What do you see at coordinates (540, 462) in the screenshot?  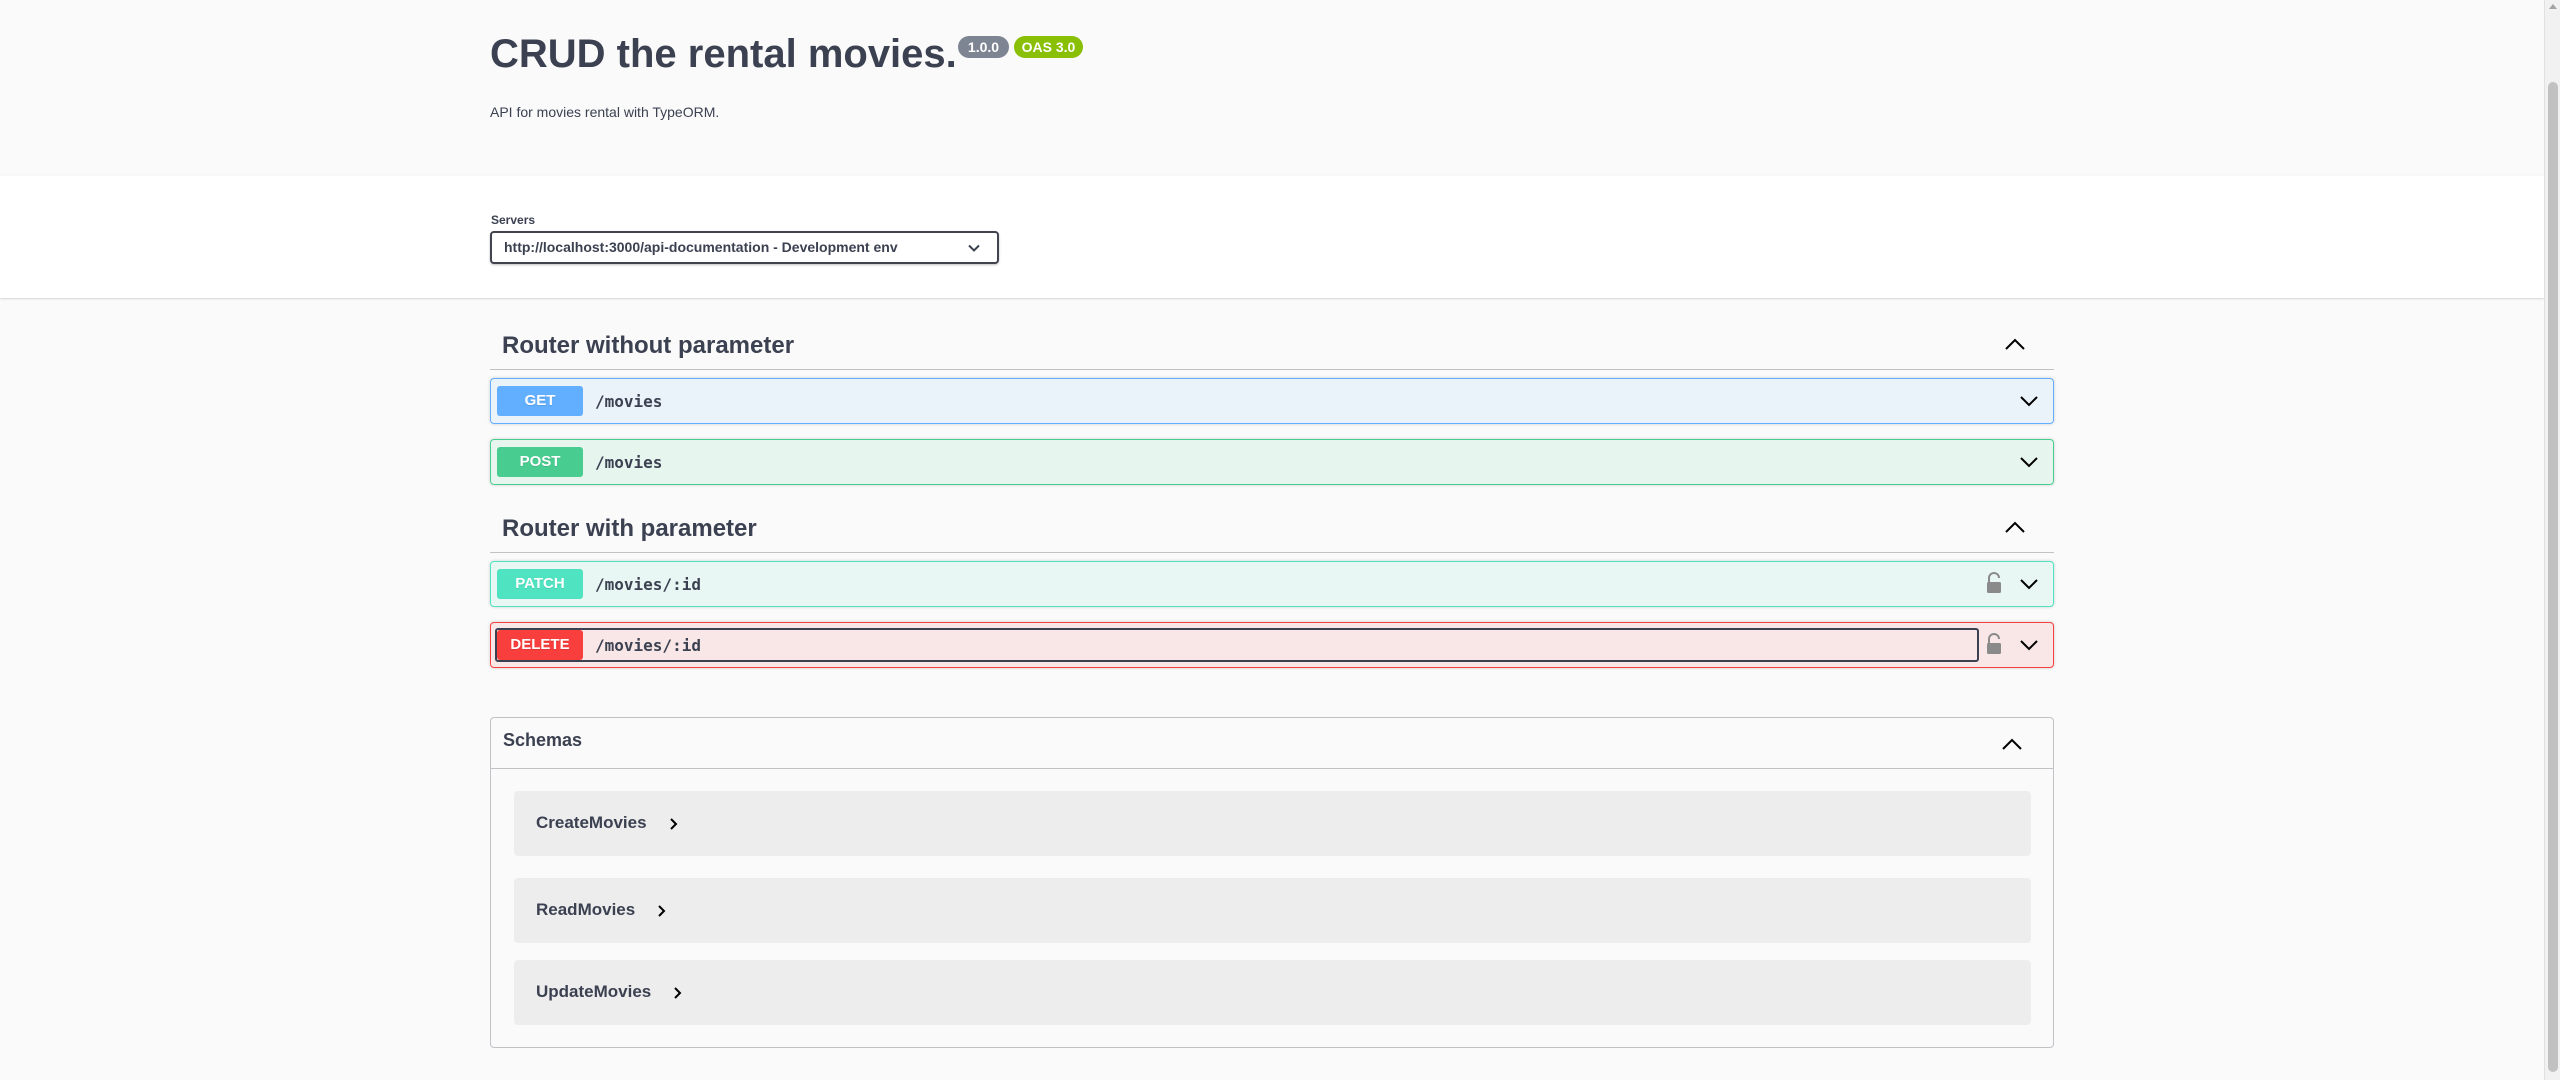 I see `method-badge: POST` at bounding box center [540, 462].